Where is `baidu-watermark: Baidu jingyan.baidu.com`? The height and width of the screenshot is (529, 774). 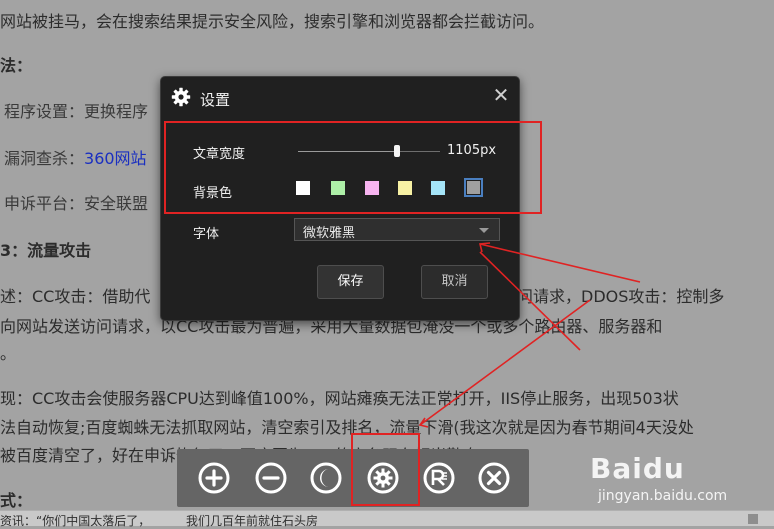
baidu-watermark: Baidu jingyan.baidu.com is located at coordinates (680, 482).